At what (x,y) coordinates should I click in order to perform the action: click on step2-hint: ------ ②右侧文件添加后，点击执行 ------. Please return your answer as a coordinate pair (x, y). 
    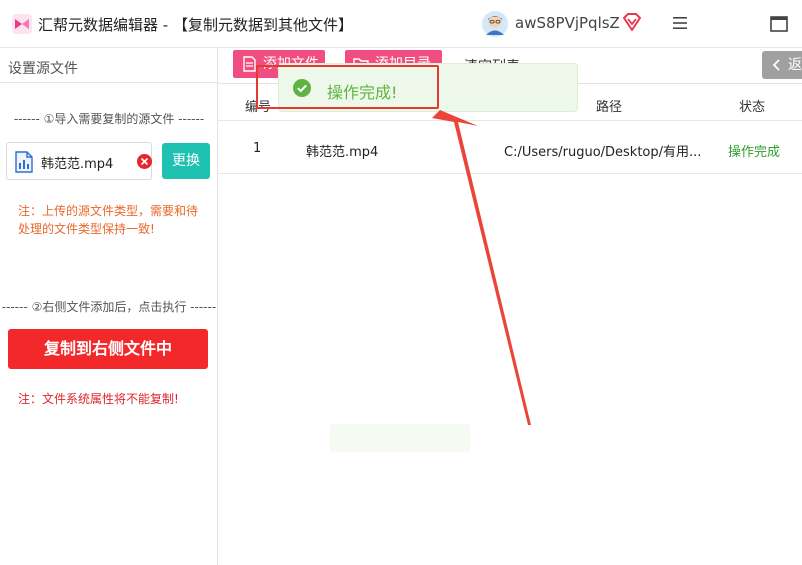
    Looking at the image, I should click on (109, 307).